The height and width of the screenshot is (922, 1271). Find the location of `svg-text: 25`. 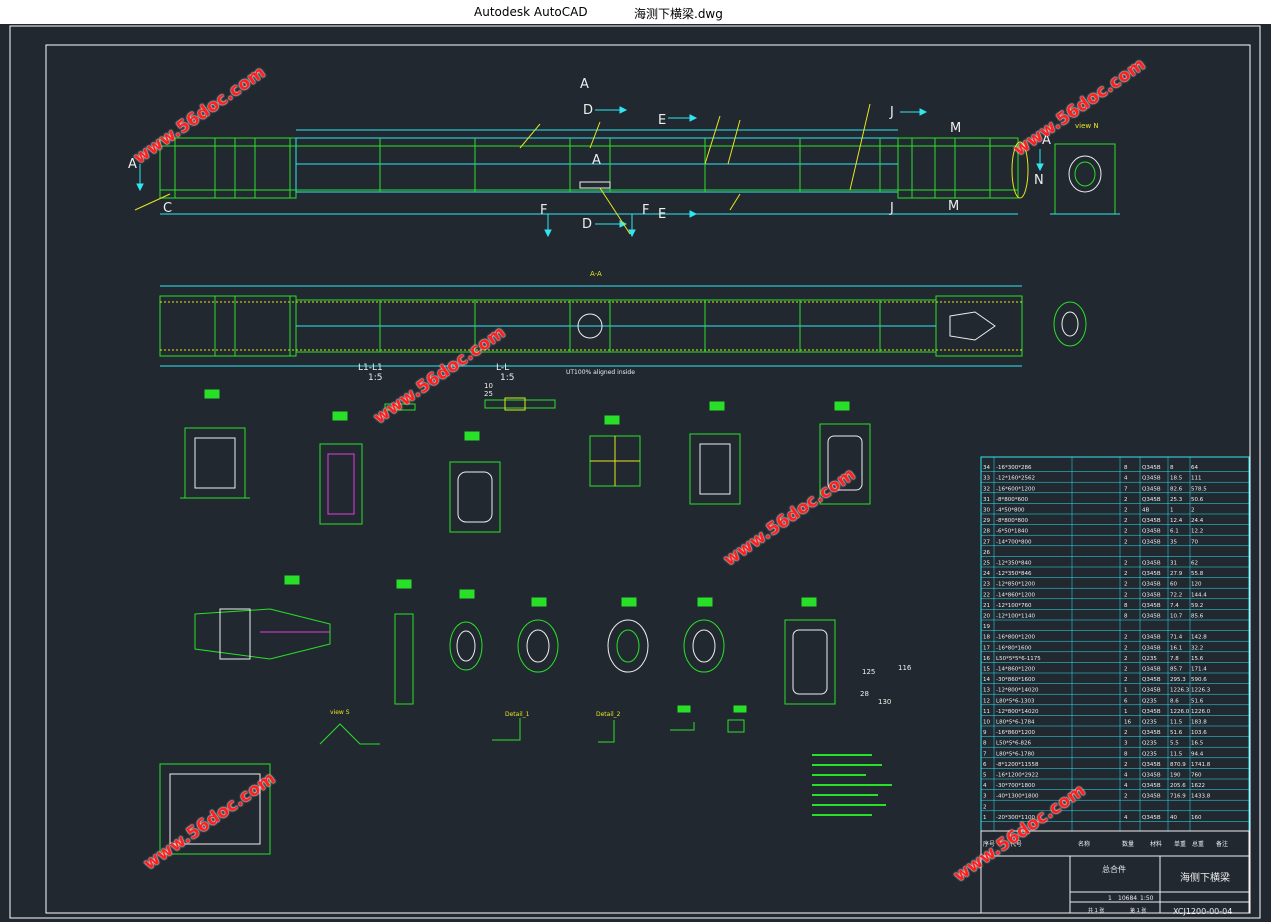

svg-text: 25 is located at coordinates (488, 394).